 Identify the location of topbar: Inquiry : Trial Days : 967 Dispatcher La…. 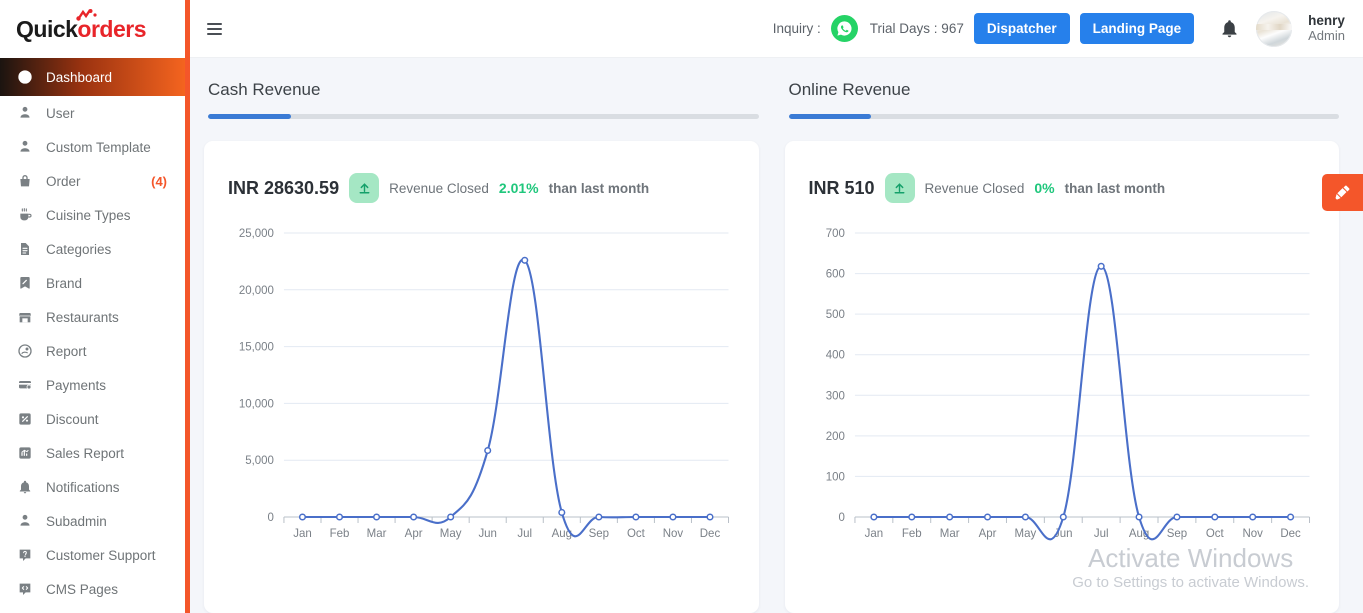
(776, 29).